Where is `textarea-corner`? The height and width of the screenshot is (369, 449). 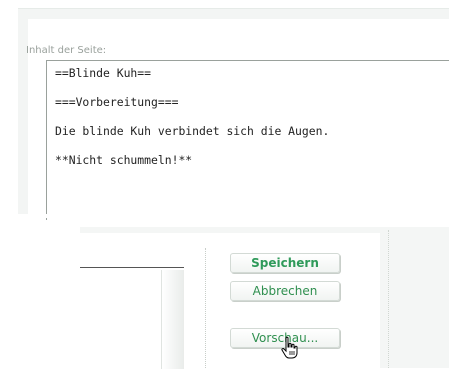
textarea-corner is located at coordinates (132, 318).